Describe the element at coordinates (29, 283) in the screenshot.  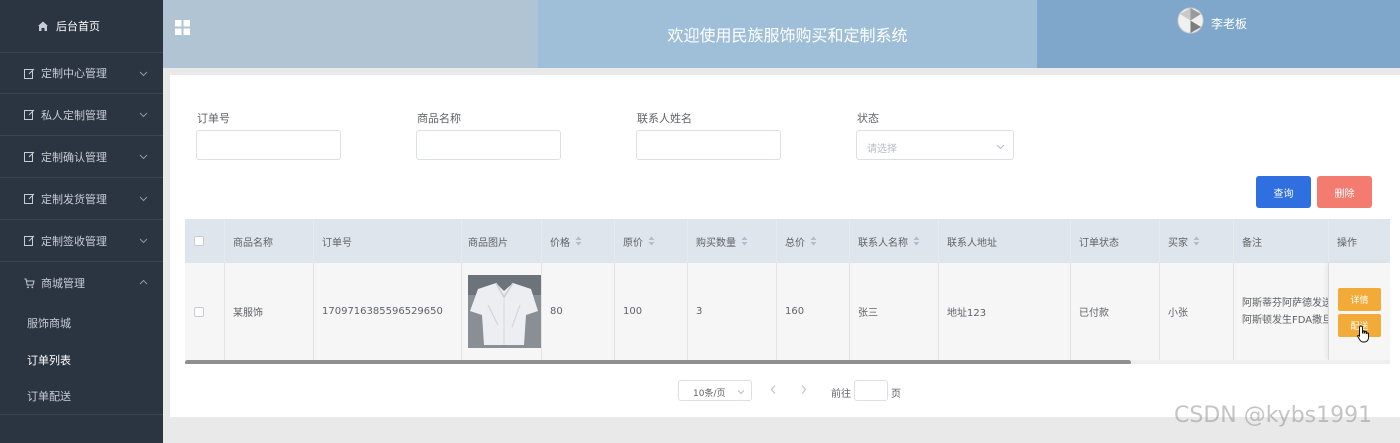
I see `cart-icon` at that location.